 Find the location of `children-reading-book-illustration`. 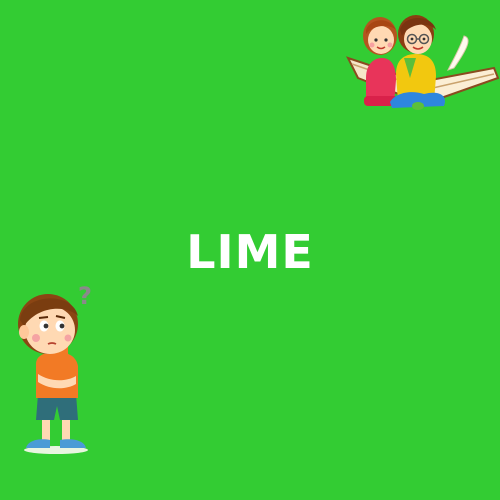

children-reading-book-illustration is located at coordinates (422, 60).